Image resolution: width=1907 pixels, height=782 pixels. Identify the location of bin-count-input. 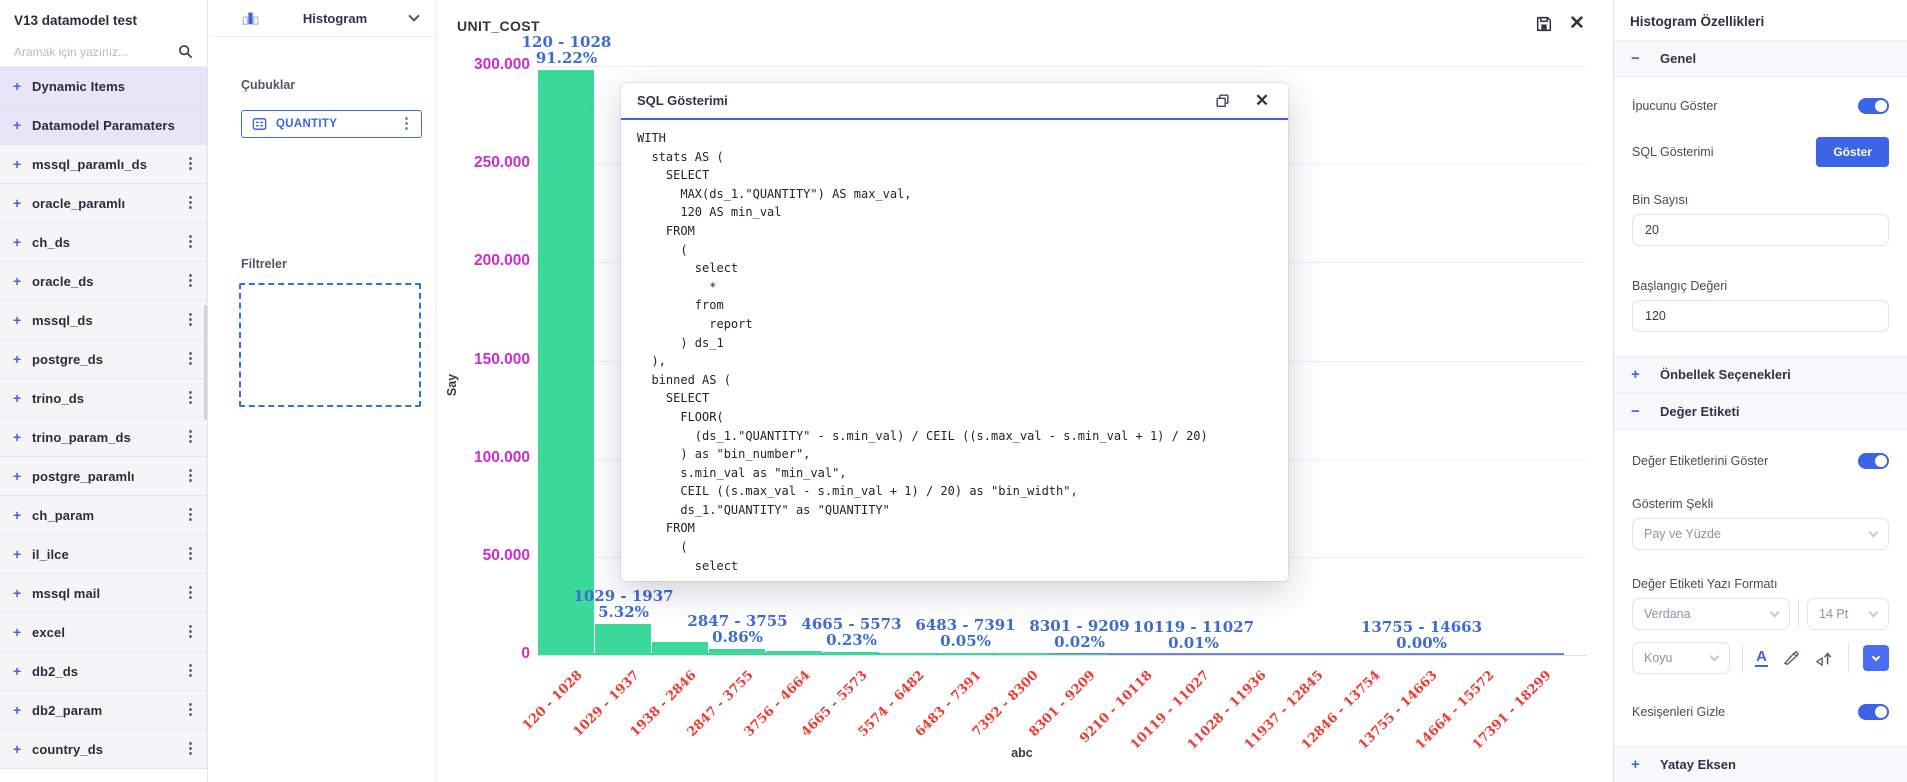
(1760, 230).